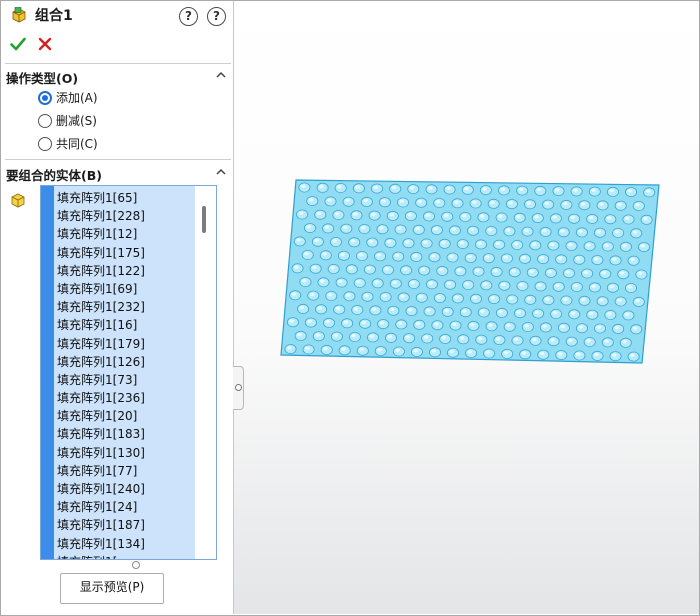  Describe the element at coordinates (18, 44) in the screenshot. I see `ok-button` at that location.